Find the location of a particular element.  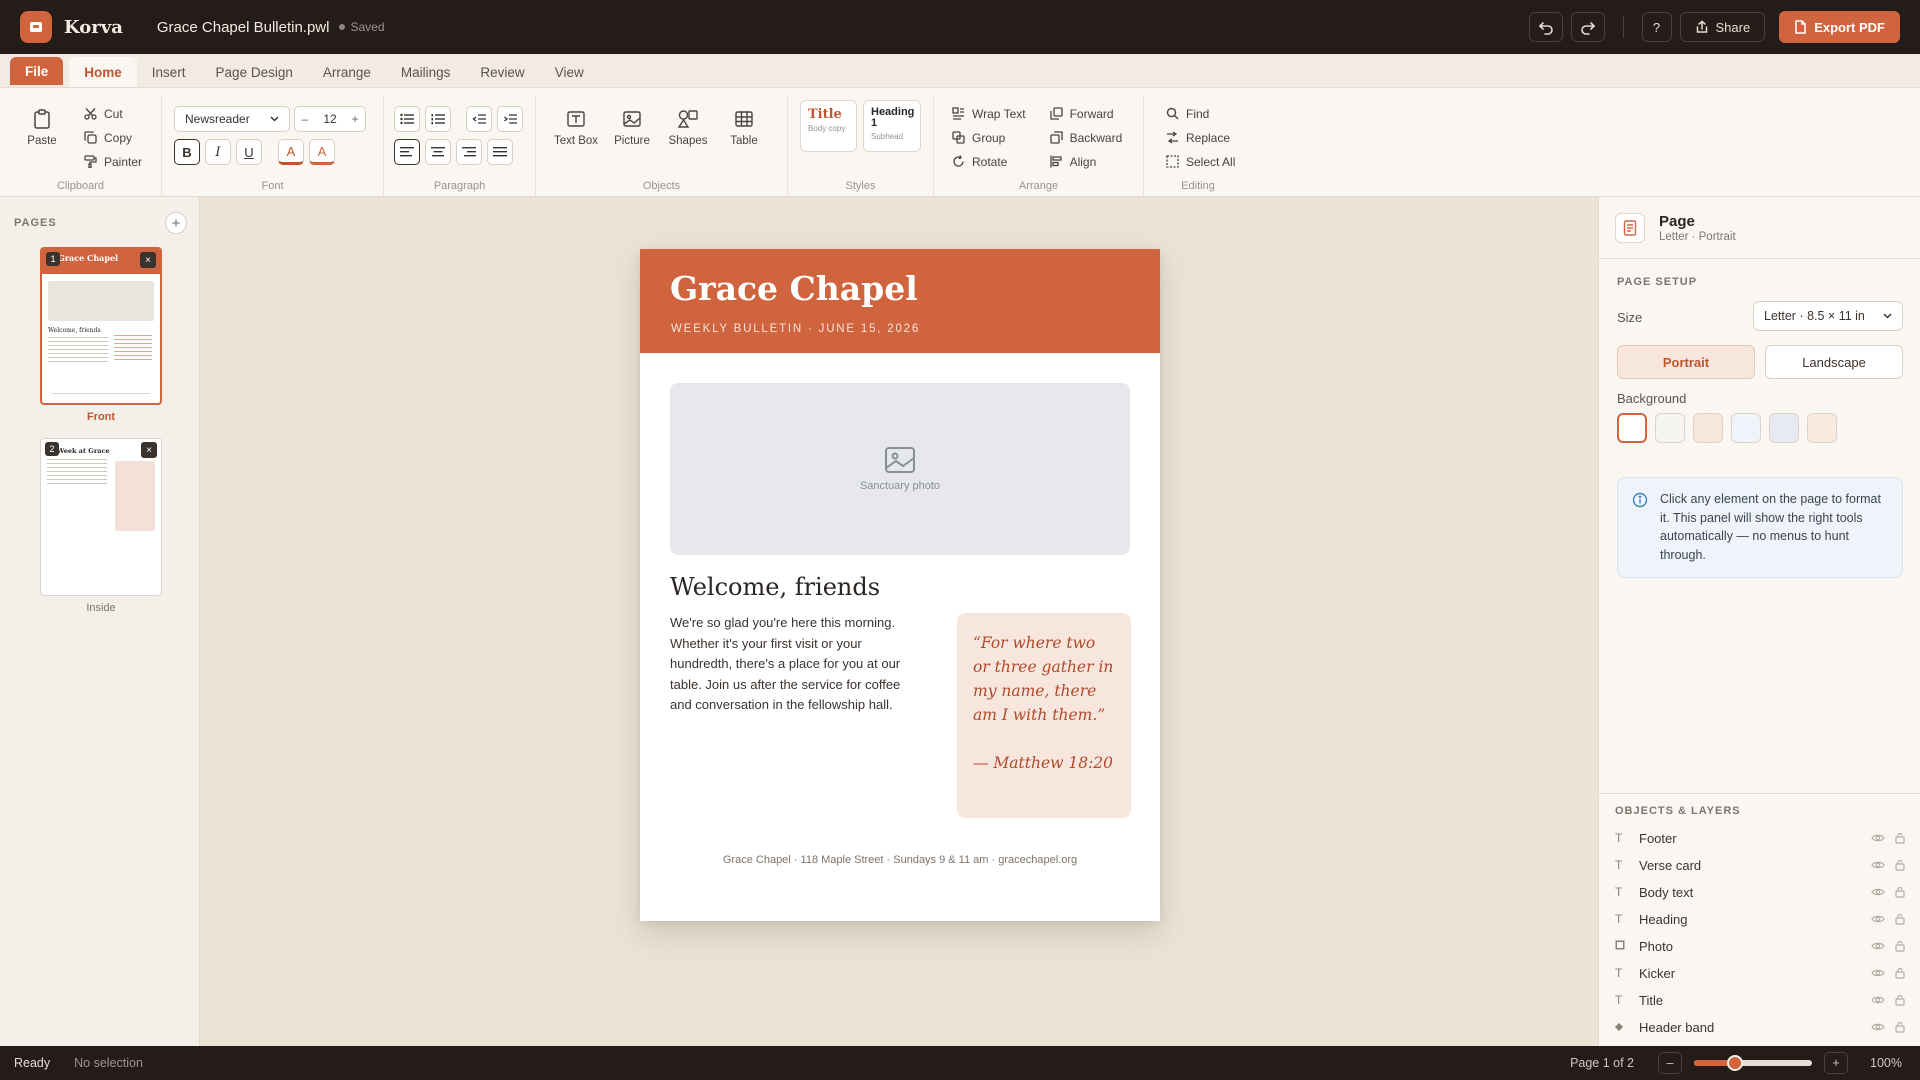

tab-page-design: Page Design is located at coordinates (254, 72).